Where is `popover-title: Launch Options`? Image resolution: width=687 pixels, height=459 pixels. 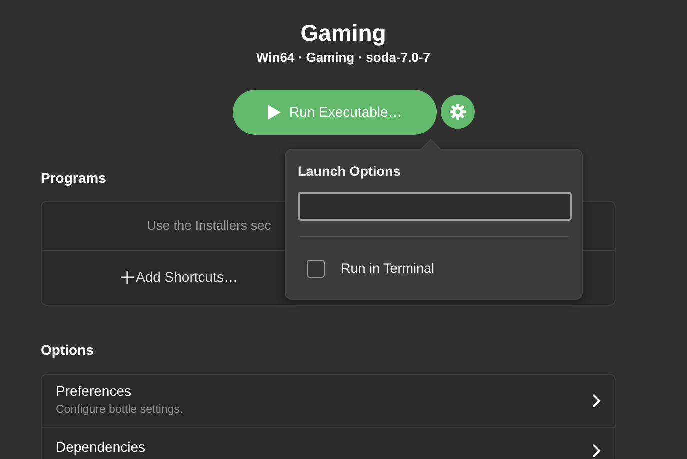
popover-title: Launch Options is located at coordinates (350, 172).